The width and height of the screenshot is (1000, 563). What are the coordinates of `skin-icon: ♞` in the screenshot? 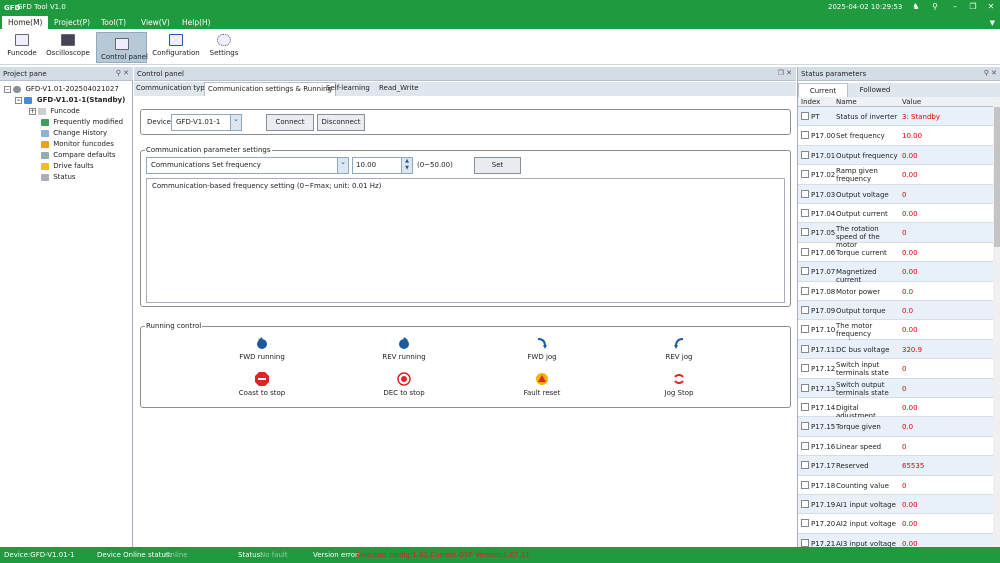 It's located at (916, 6).